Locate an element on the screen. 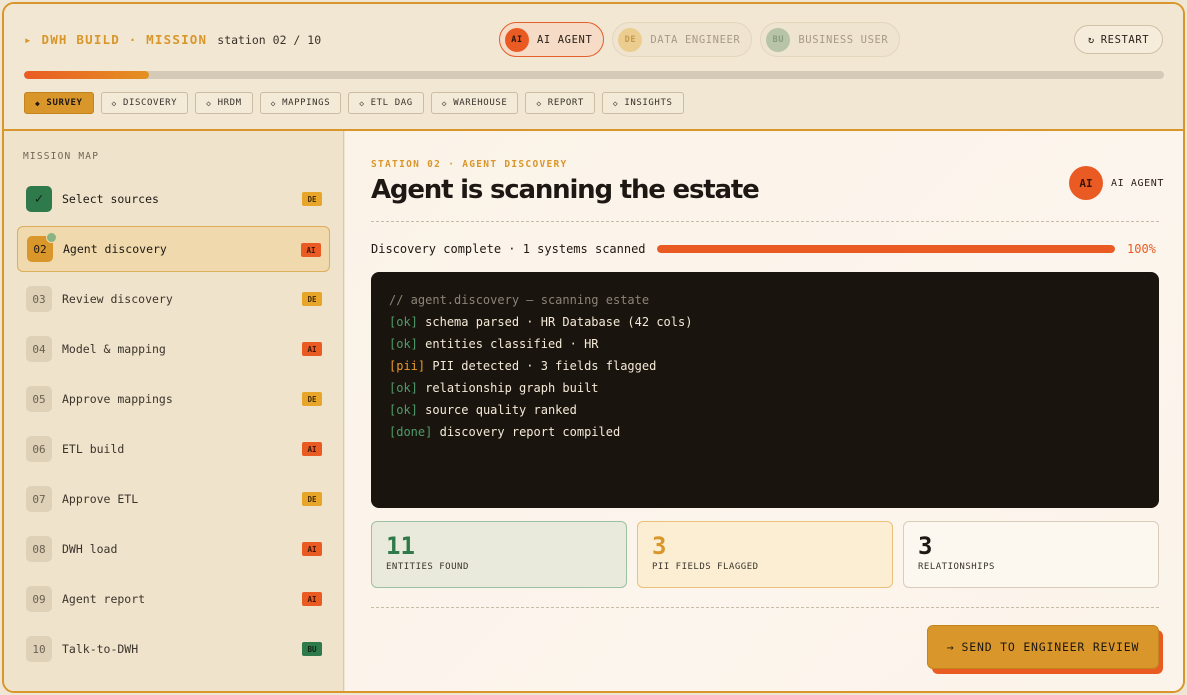 The width and height of the screenshot is (1187, 695). mission-progress-fill is located at coordinates (87, 75).